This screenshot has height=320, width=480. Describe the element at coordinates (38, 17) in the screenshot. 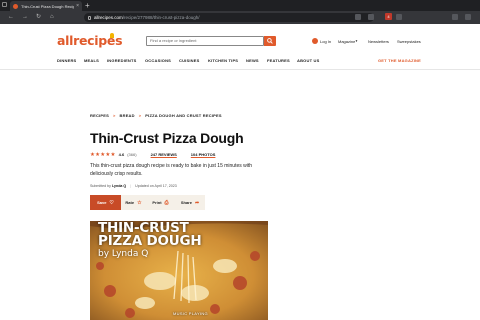

I see `reload-icon: ↻` at that location.